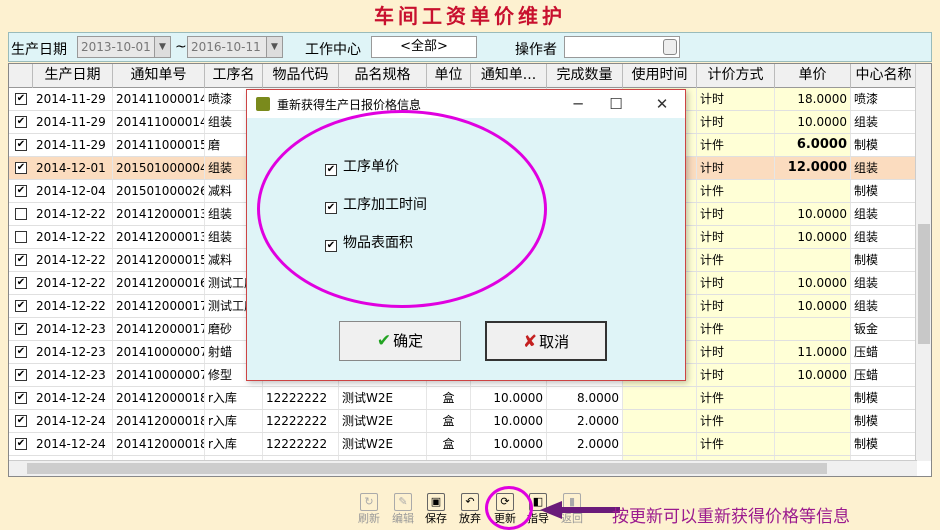 The height and width of the screenshot is (530, 940). Describe the element at coordinates (235, 47) in the screenshot. I see `date-to-combo: 2016-10-11 ▼` at that location.